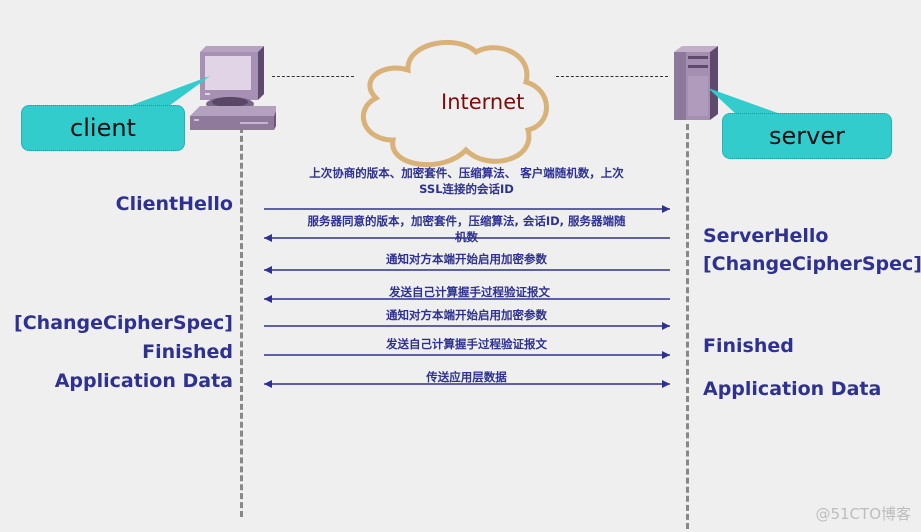 This screenshot has height=532, width=921. What do you see at coordinates (268, 270) in the screenshot?
I see `message-3-arrowhead-left` at bounding box center [268, 270].